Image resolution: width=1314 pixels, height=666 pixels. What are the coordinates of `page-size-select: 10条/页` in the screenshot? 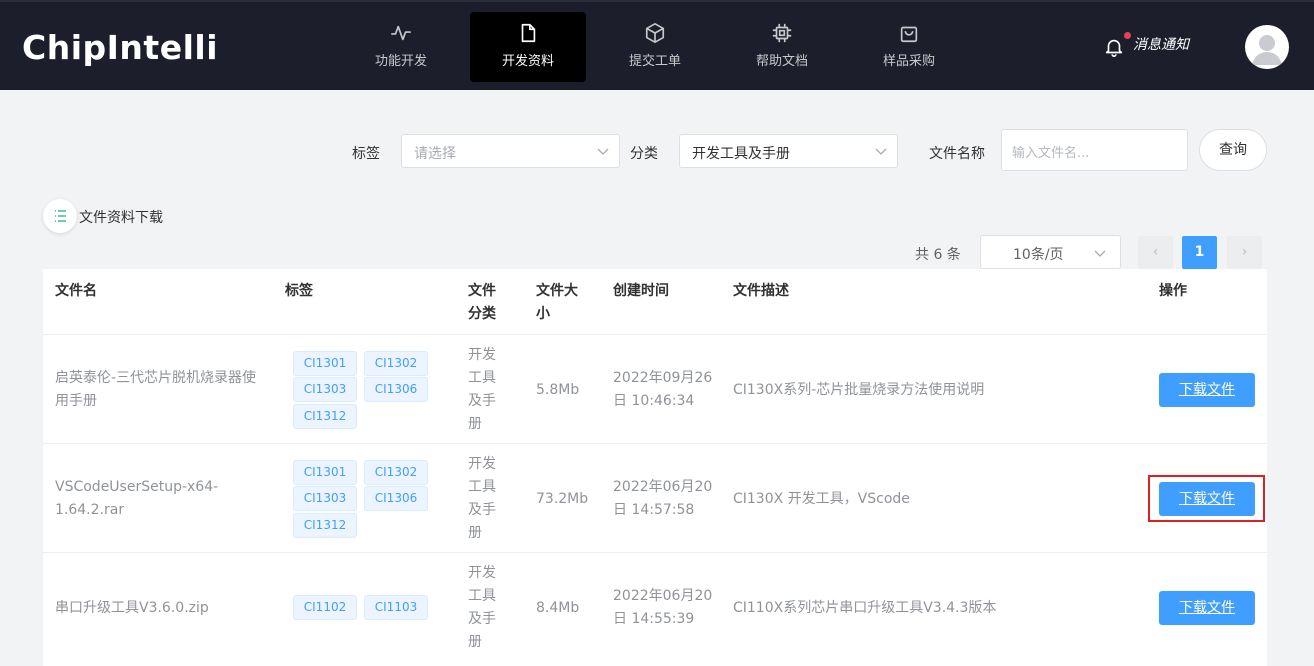 It's located at (1050, 252).